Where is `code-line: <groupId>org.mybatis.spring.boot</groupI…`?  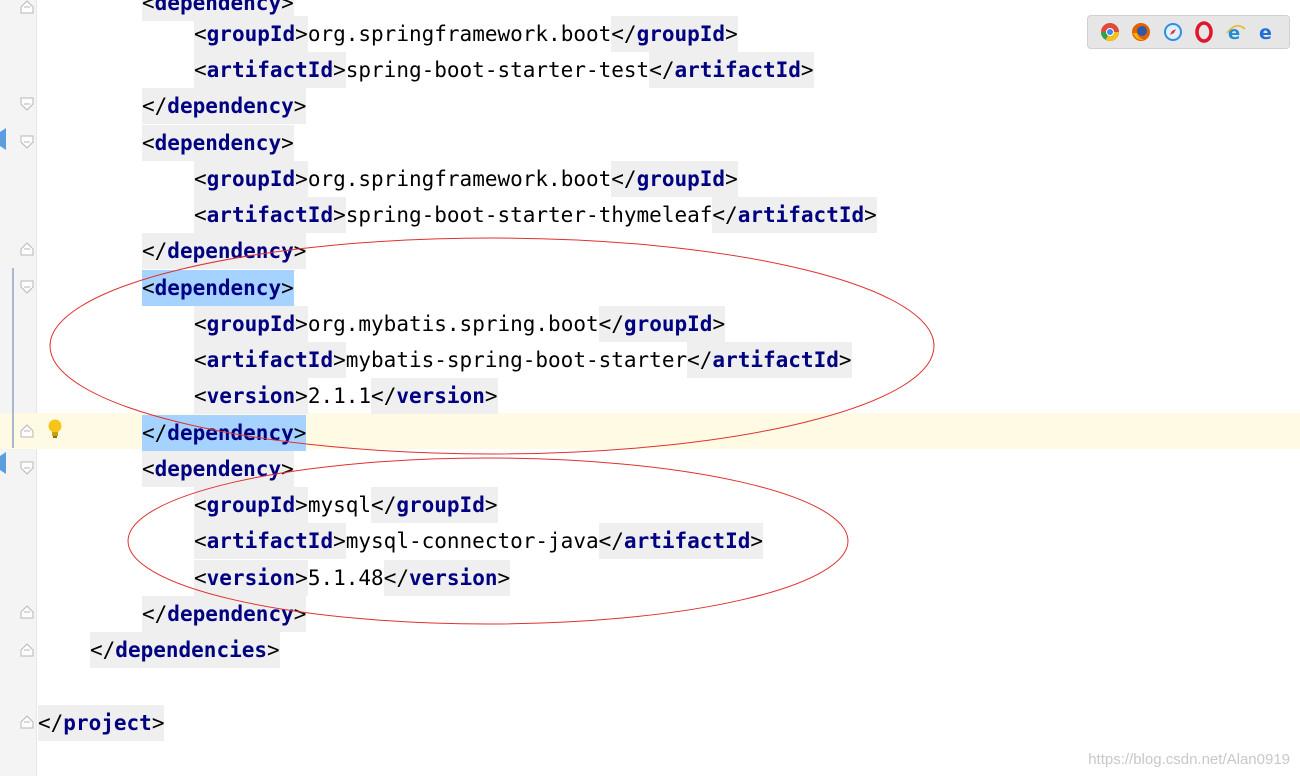 code-line: <groupId>org.mybatis.spring.boot</groupI… is located at coordinates (460, 324).